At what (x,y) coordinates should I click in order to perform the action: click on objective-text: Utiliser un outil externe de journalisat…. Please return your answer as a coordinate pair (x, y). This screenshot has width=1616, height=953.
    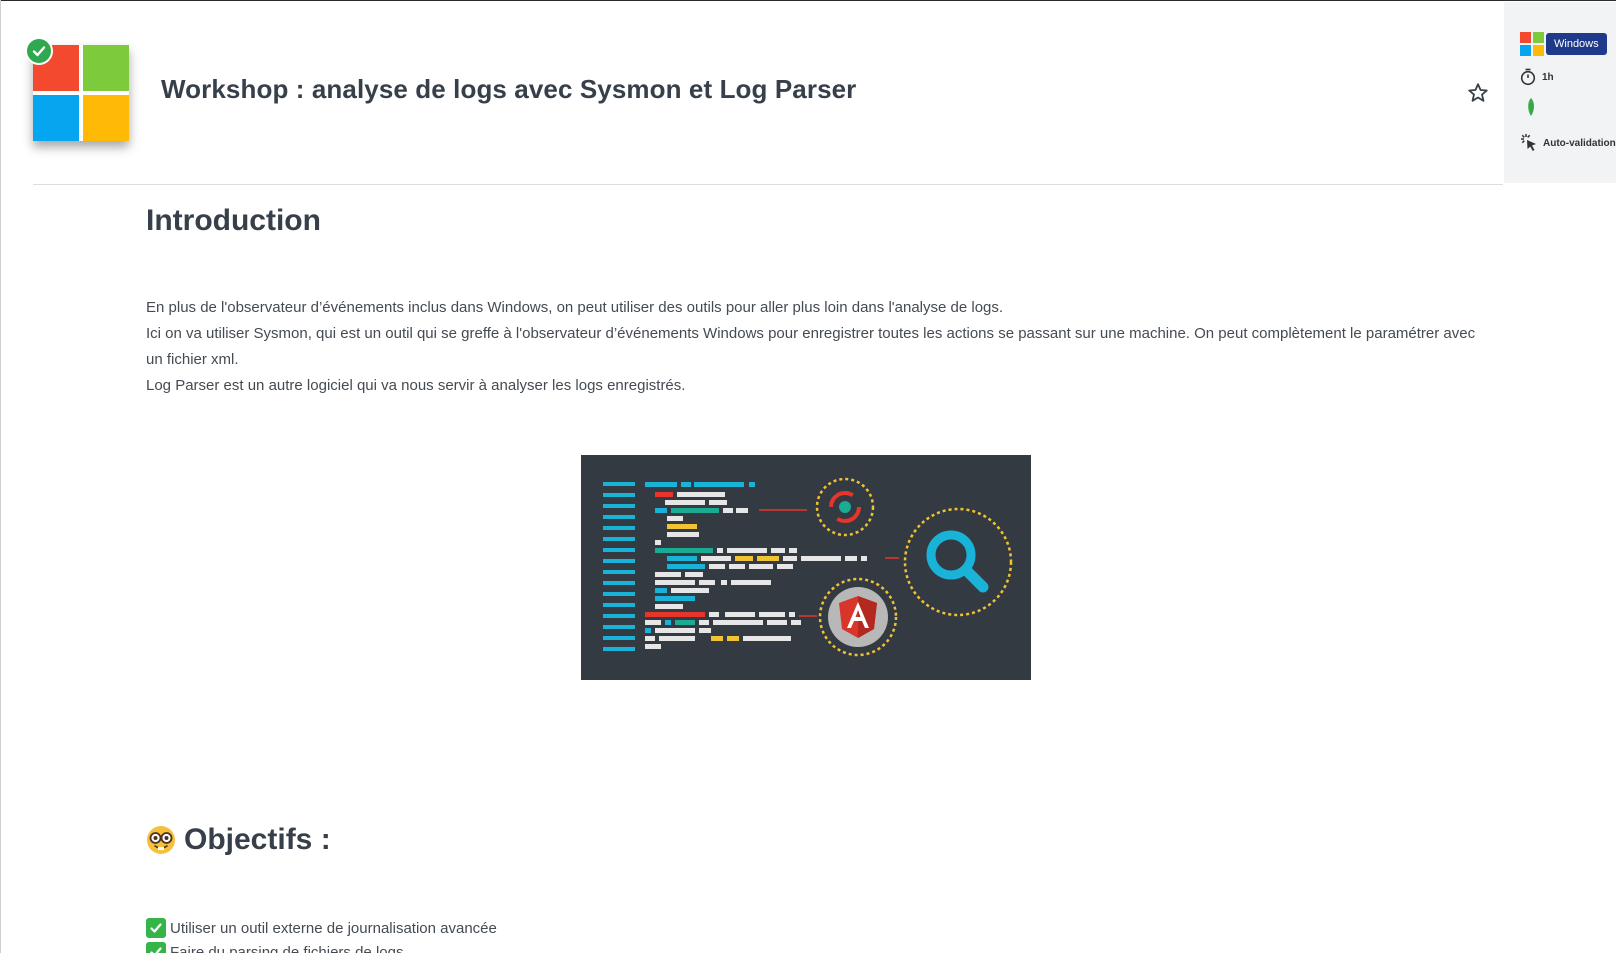
    Looking at the image, I should click on (333, 928).